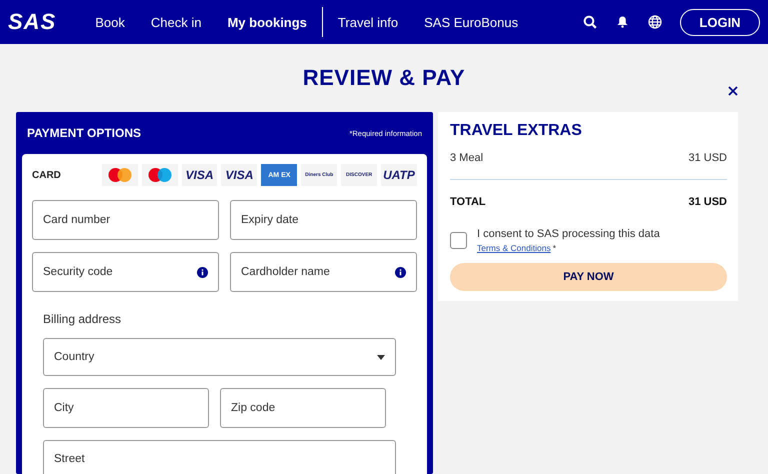  Describe the element at coordinates (655, 22) in the screenshot. I see `globe-icon` at that location.